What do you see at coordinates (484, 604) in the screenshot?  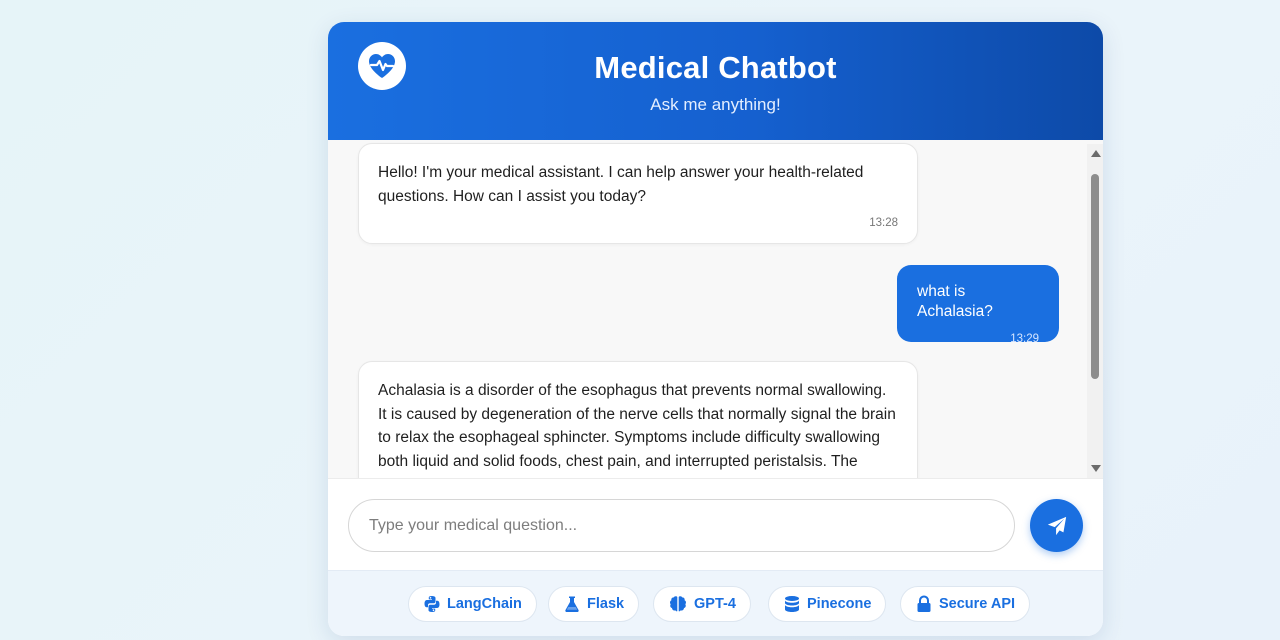 I see `badge-label: LangChain` at bounding box center [484, 604].